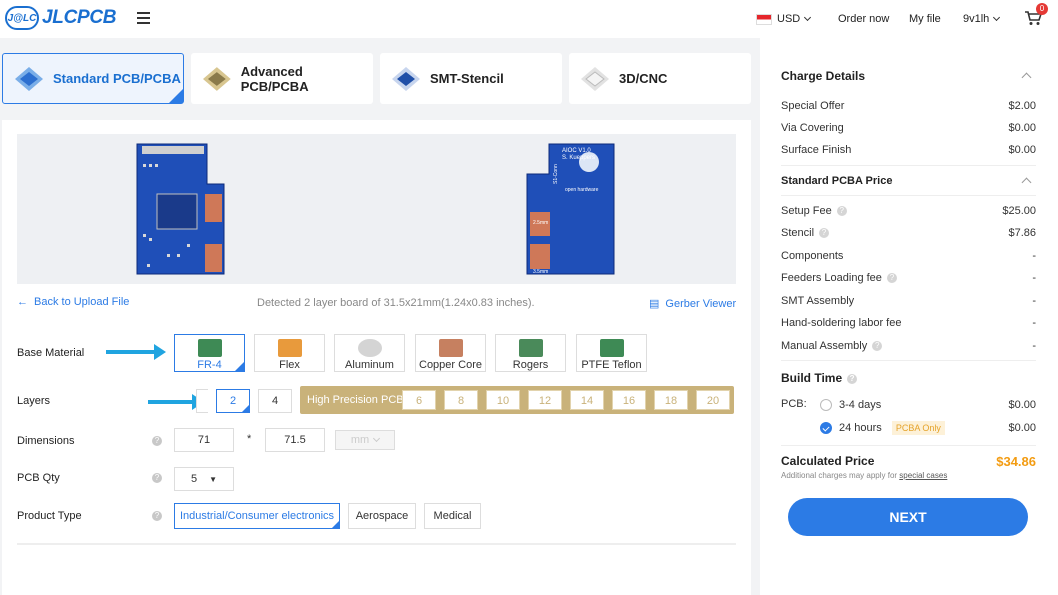  Describe the element at coordinates (530, 365) in the screenshot. I see `option-label: Rogers` at that location.